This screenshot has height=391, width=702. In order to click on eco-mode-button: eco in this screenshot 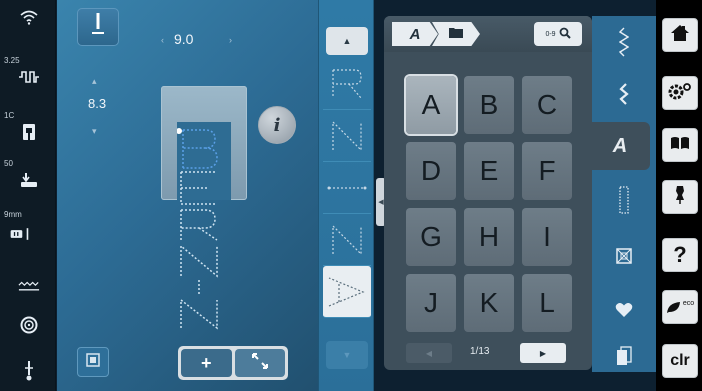, I will do `click(680, 307)`.